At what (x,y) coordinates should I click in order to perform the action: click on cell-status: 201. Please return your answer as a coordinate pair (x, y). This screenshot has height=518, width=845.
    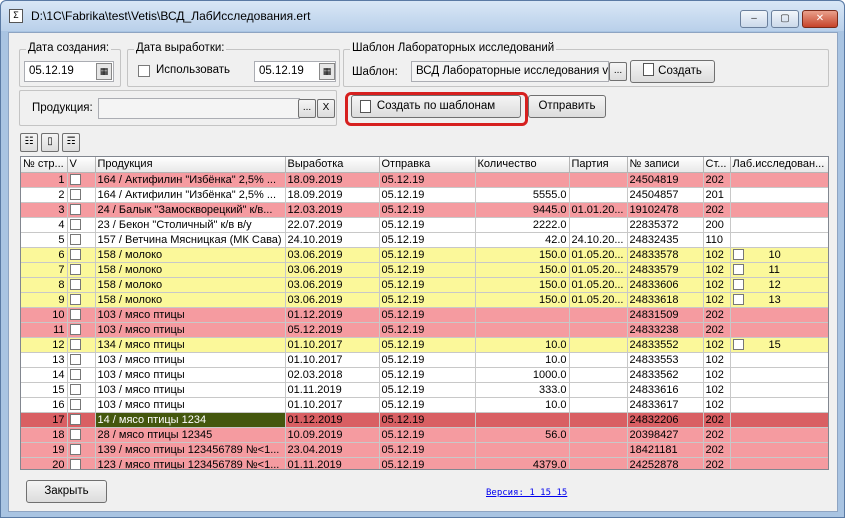
    Looking at the image, I should click on (717, 195).